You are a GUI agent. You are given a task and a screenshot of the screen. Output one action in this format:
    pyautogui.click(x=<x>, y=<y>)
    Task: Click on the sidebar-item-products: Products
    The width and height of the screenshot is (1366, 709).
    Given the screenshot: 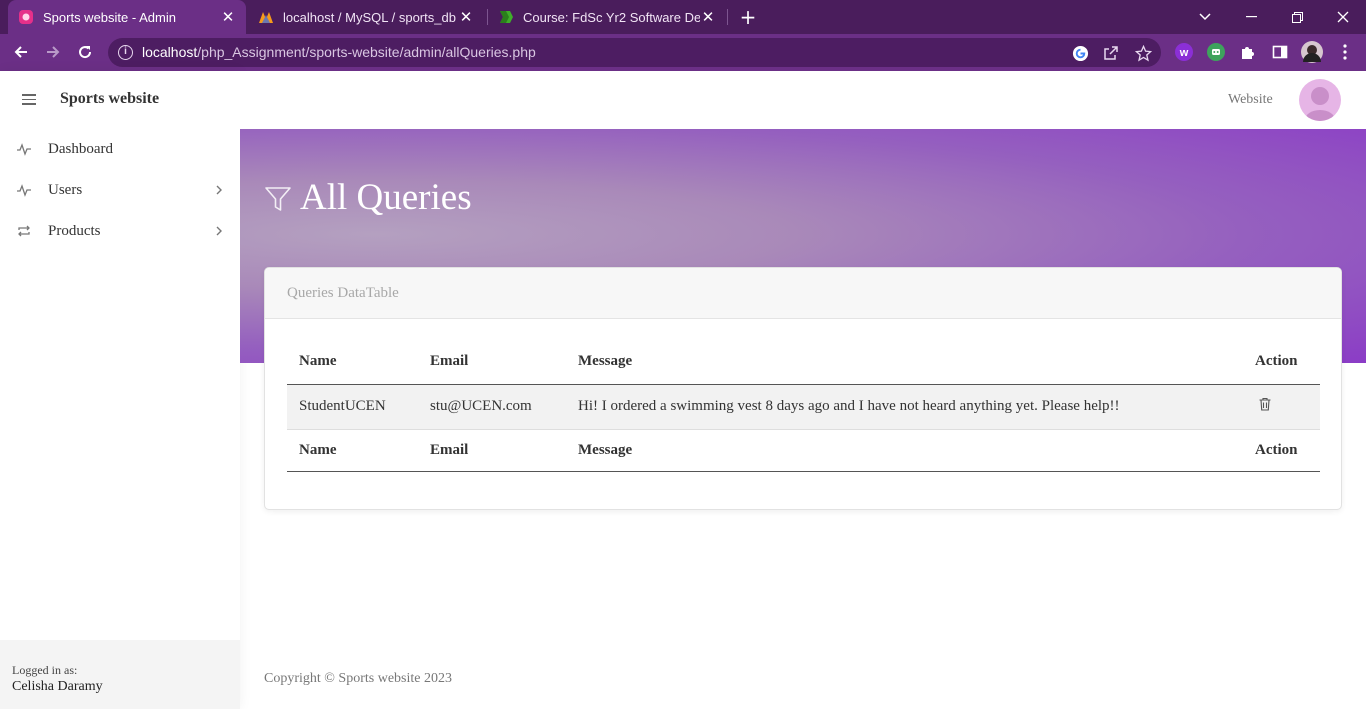 What is the action you would take?
    pyautogui.click(x=120, y=231)
    